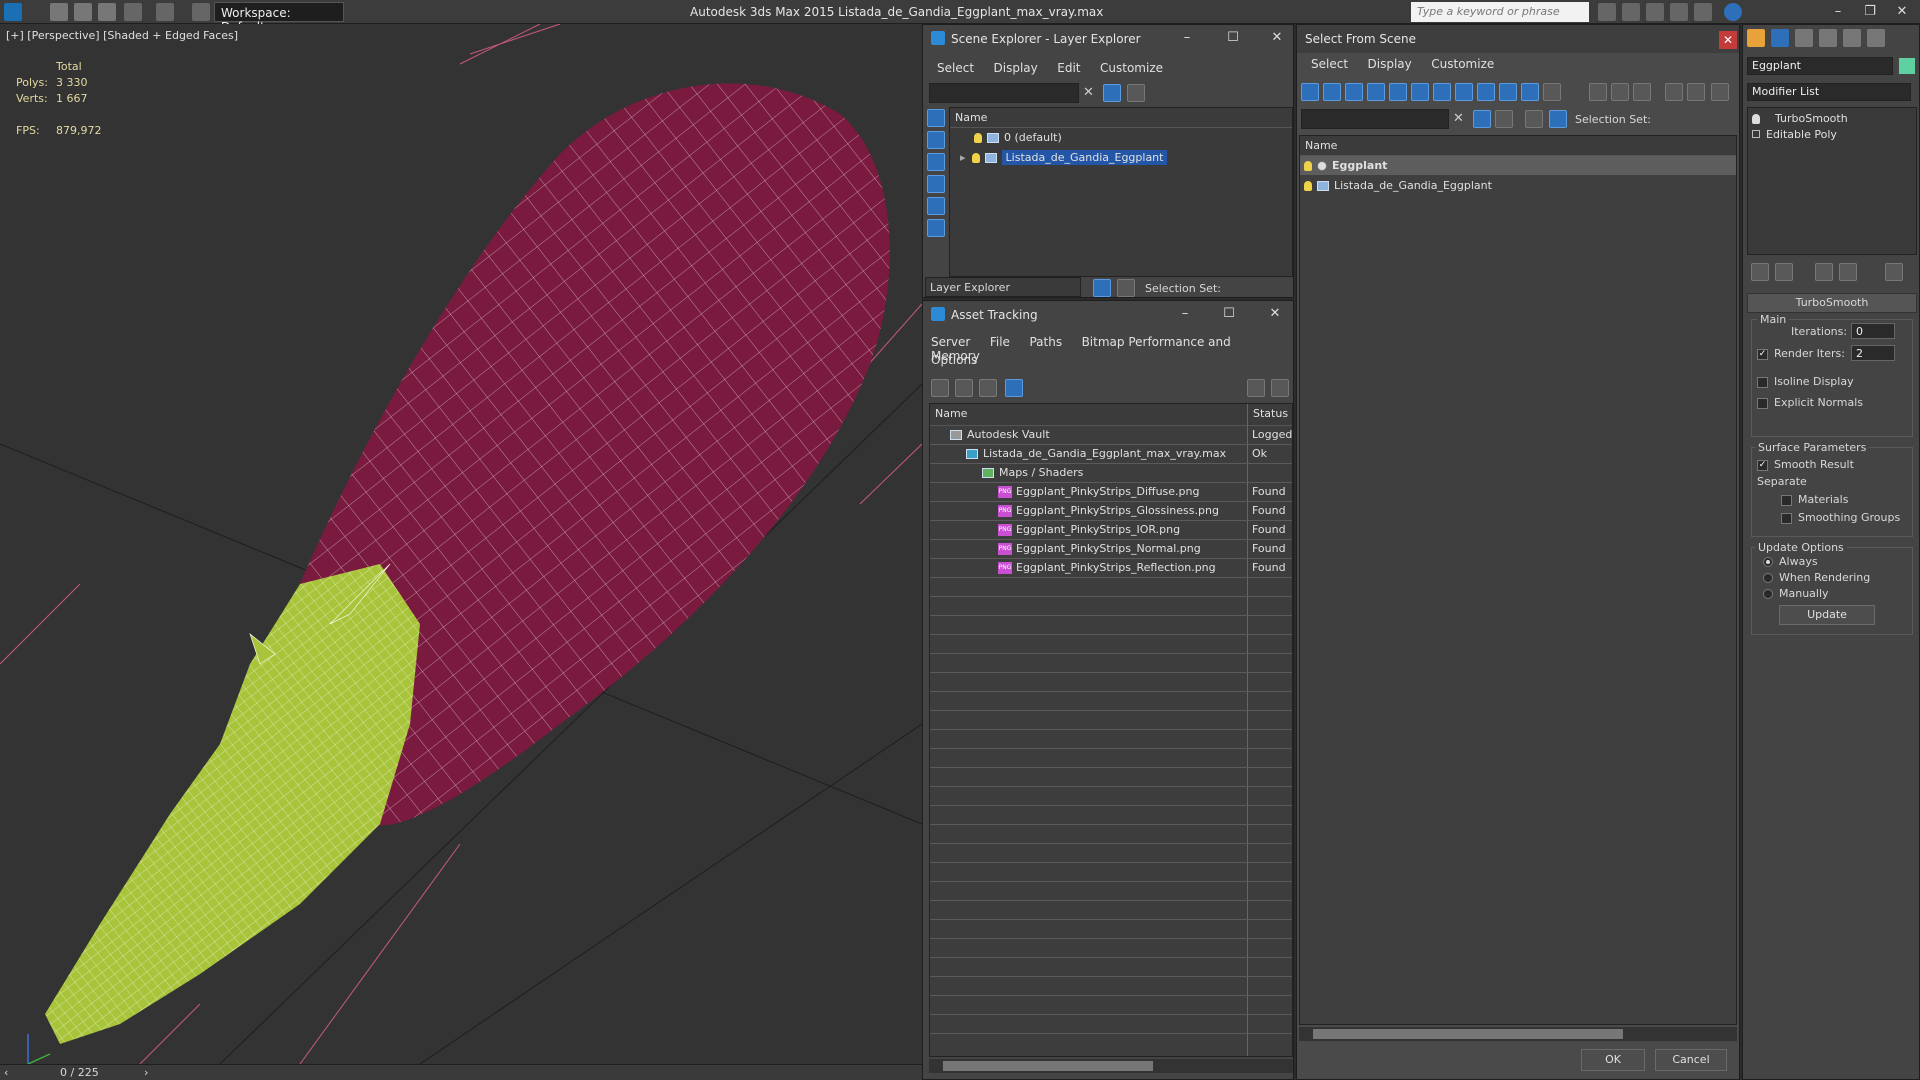 The image size is (1920, 1080). I want to click on display-geometry-icon, so click(936, 118).